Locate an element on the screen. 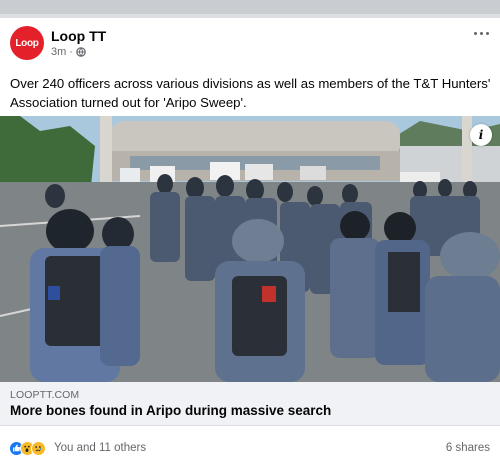 The image size is (500, 468). reactions-count: You and 11 others is located at coordinates (100, 448).